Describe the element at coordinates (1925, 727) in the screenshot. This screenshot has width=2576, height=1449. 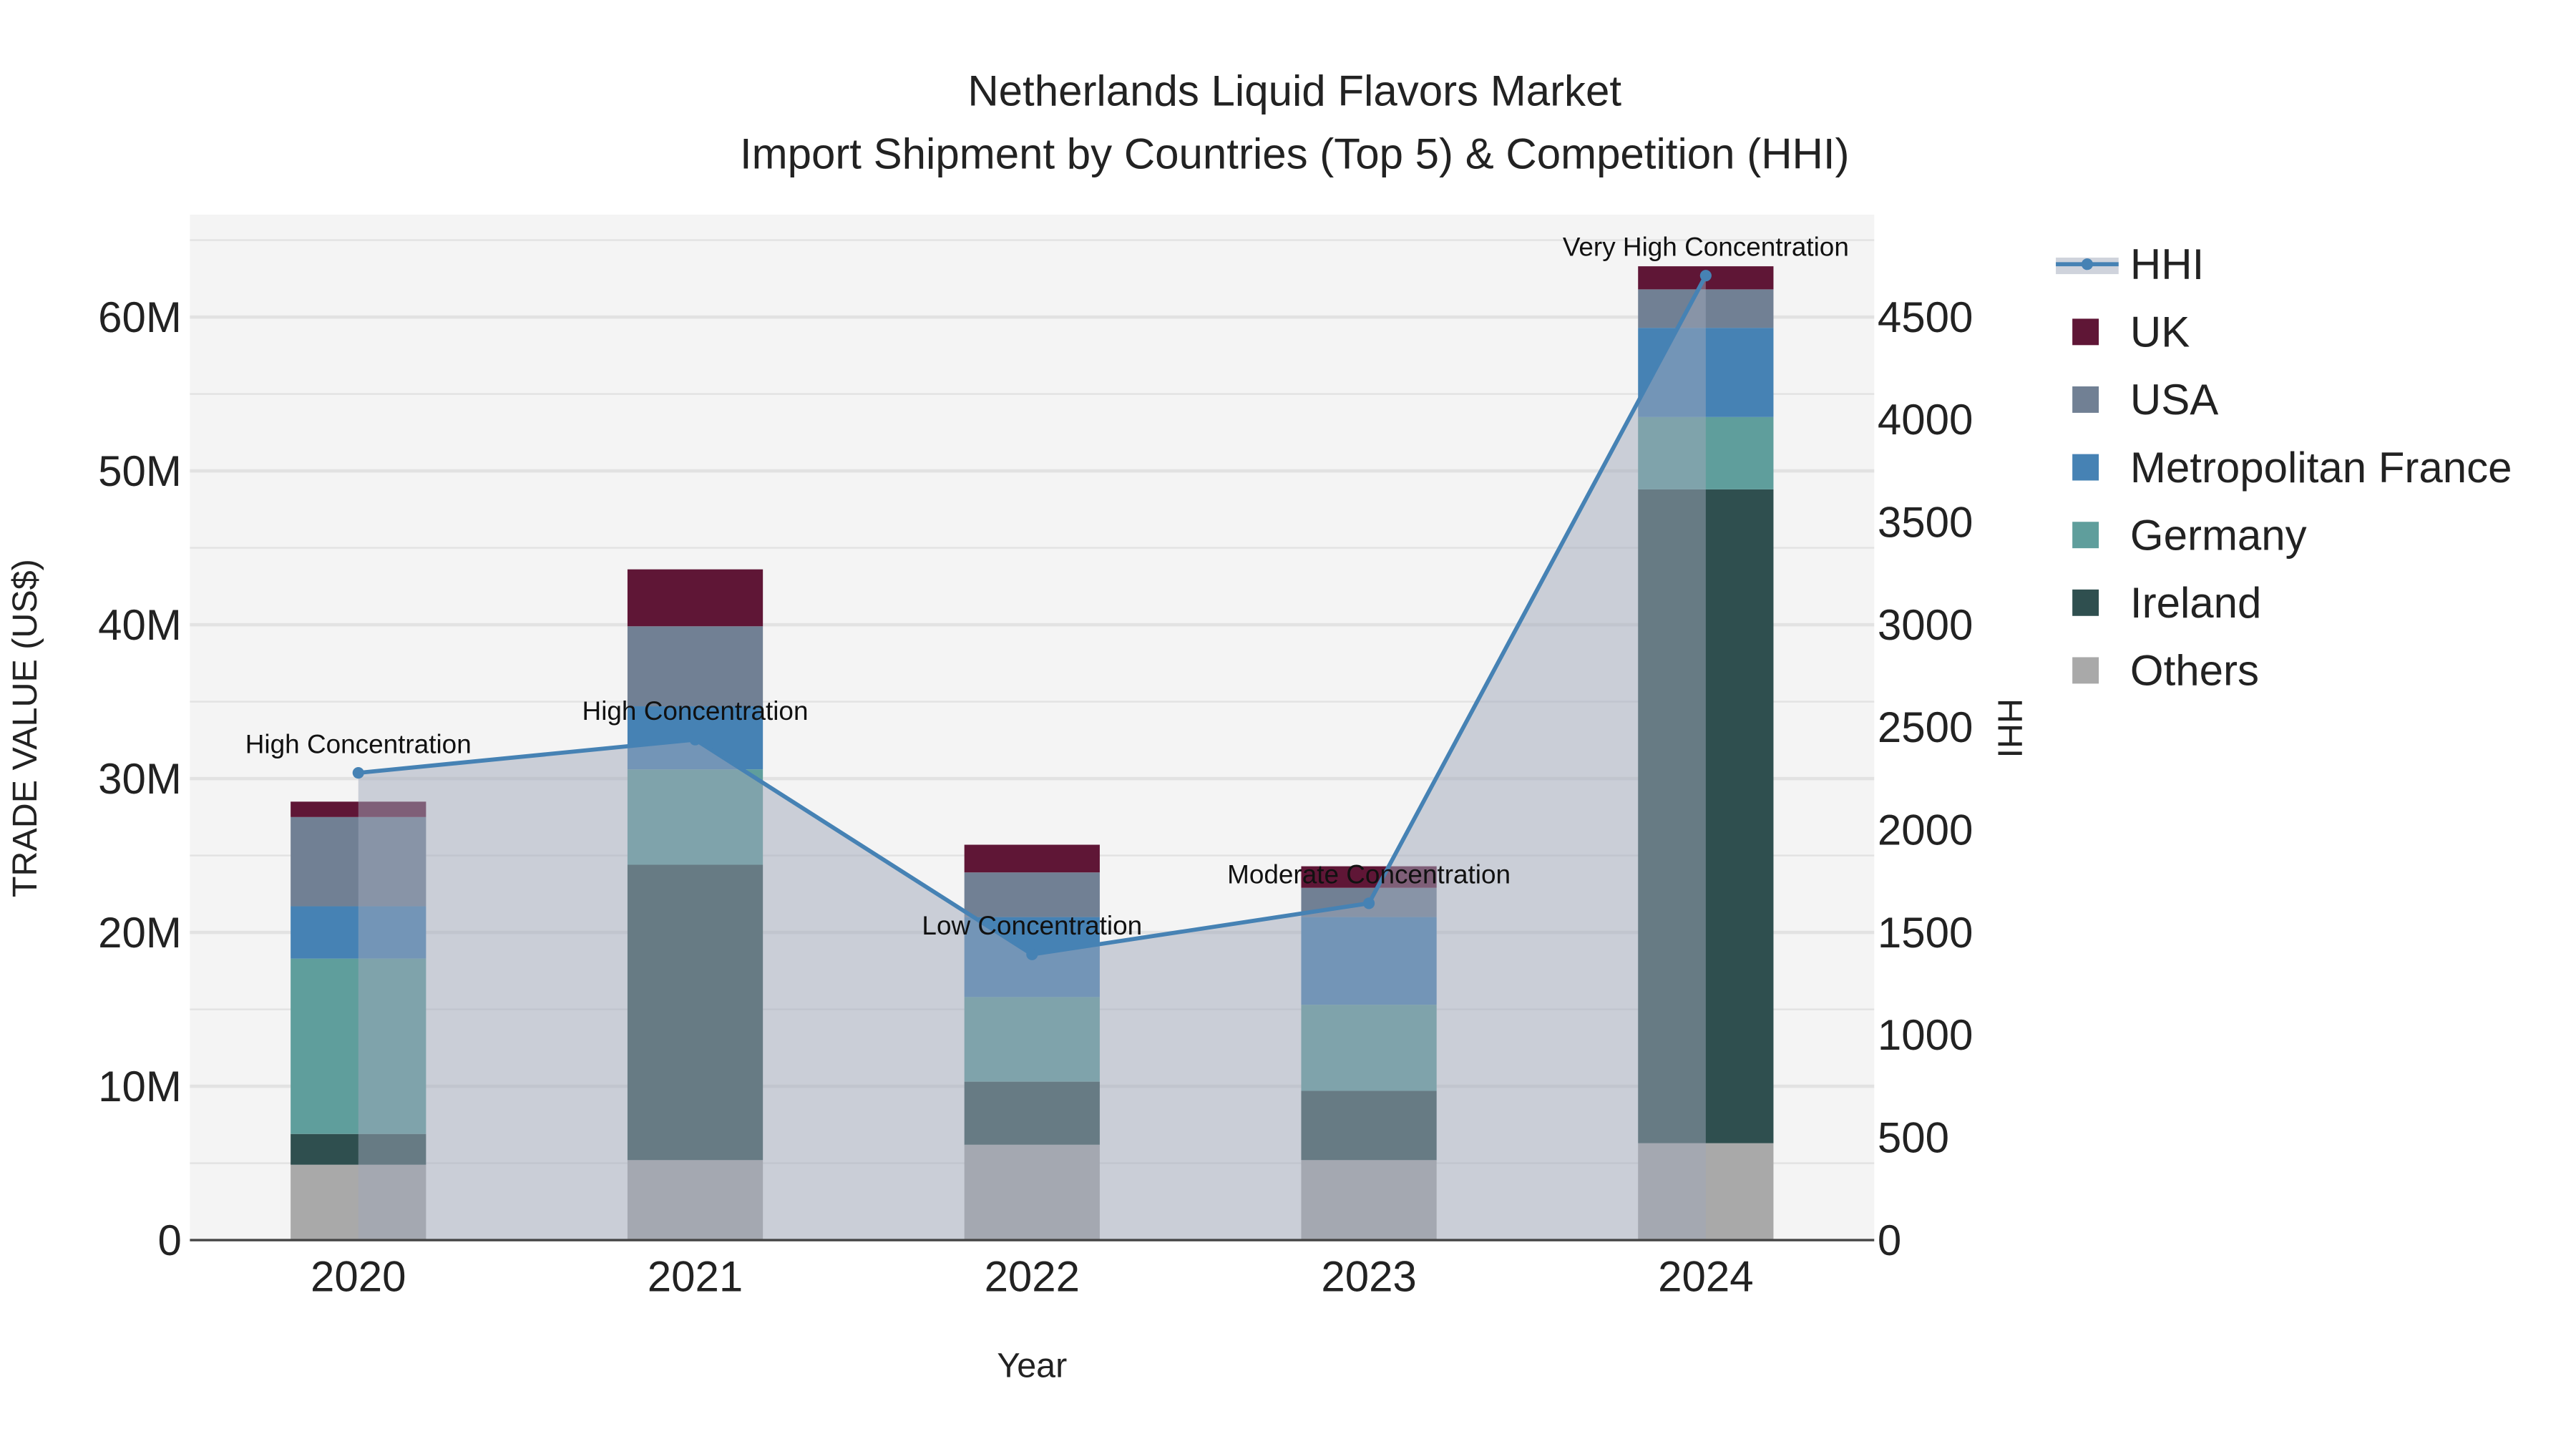
I see `y2-tick-label: 2500` at that location.